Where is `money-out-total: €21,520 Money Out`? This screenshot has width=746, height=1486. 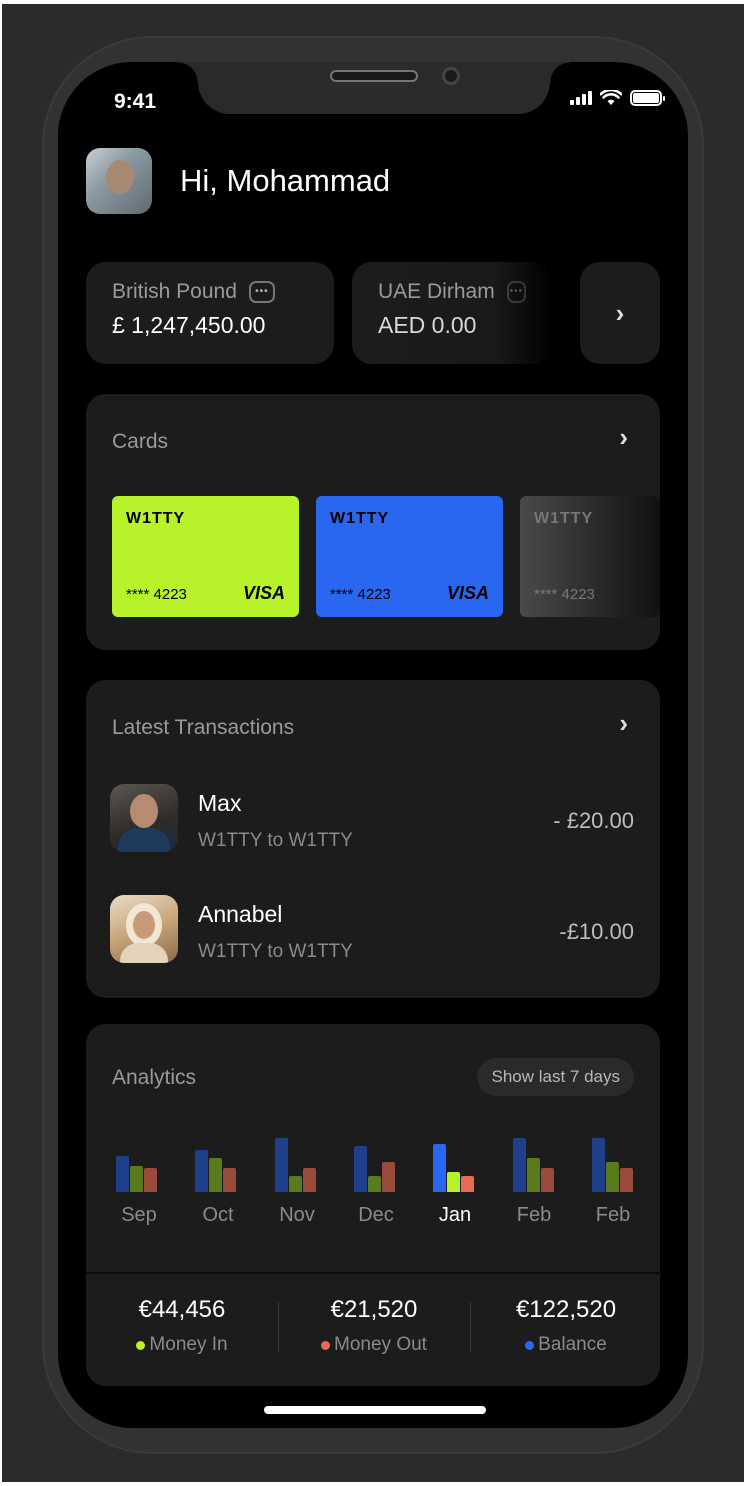 money-out-total: €21,520 Money Out is located at coordinates (374, 1330).